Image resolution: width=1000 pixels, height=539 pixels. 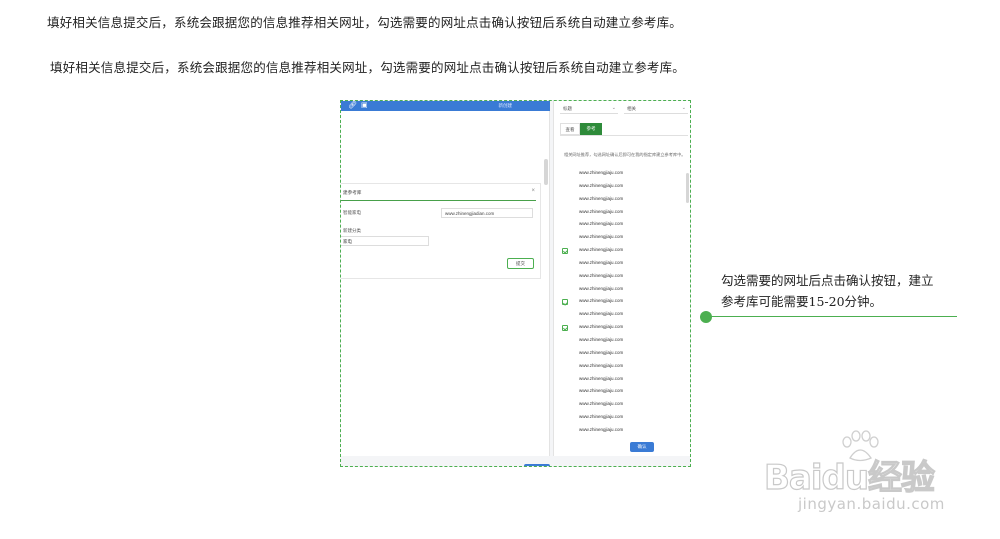 I want to click on confirm-button: 确认, so click(x=642, y=447).